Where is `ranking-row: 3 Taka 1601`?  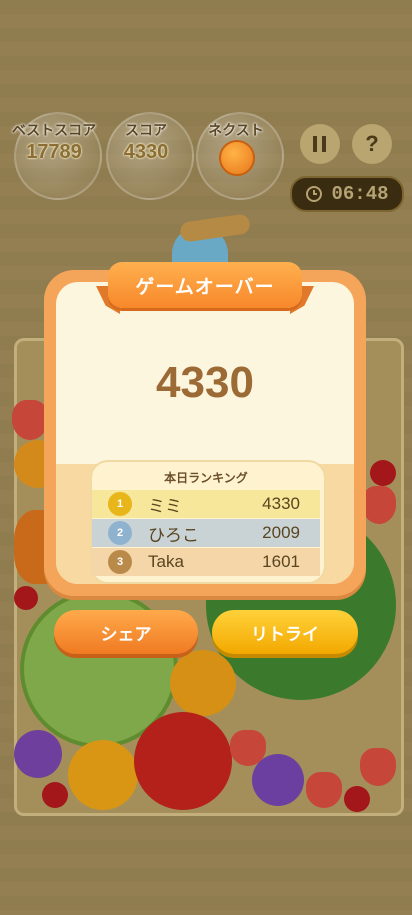
ranking-row: 3 Taka 1601 is located at coordinates (206, 562).